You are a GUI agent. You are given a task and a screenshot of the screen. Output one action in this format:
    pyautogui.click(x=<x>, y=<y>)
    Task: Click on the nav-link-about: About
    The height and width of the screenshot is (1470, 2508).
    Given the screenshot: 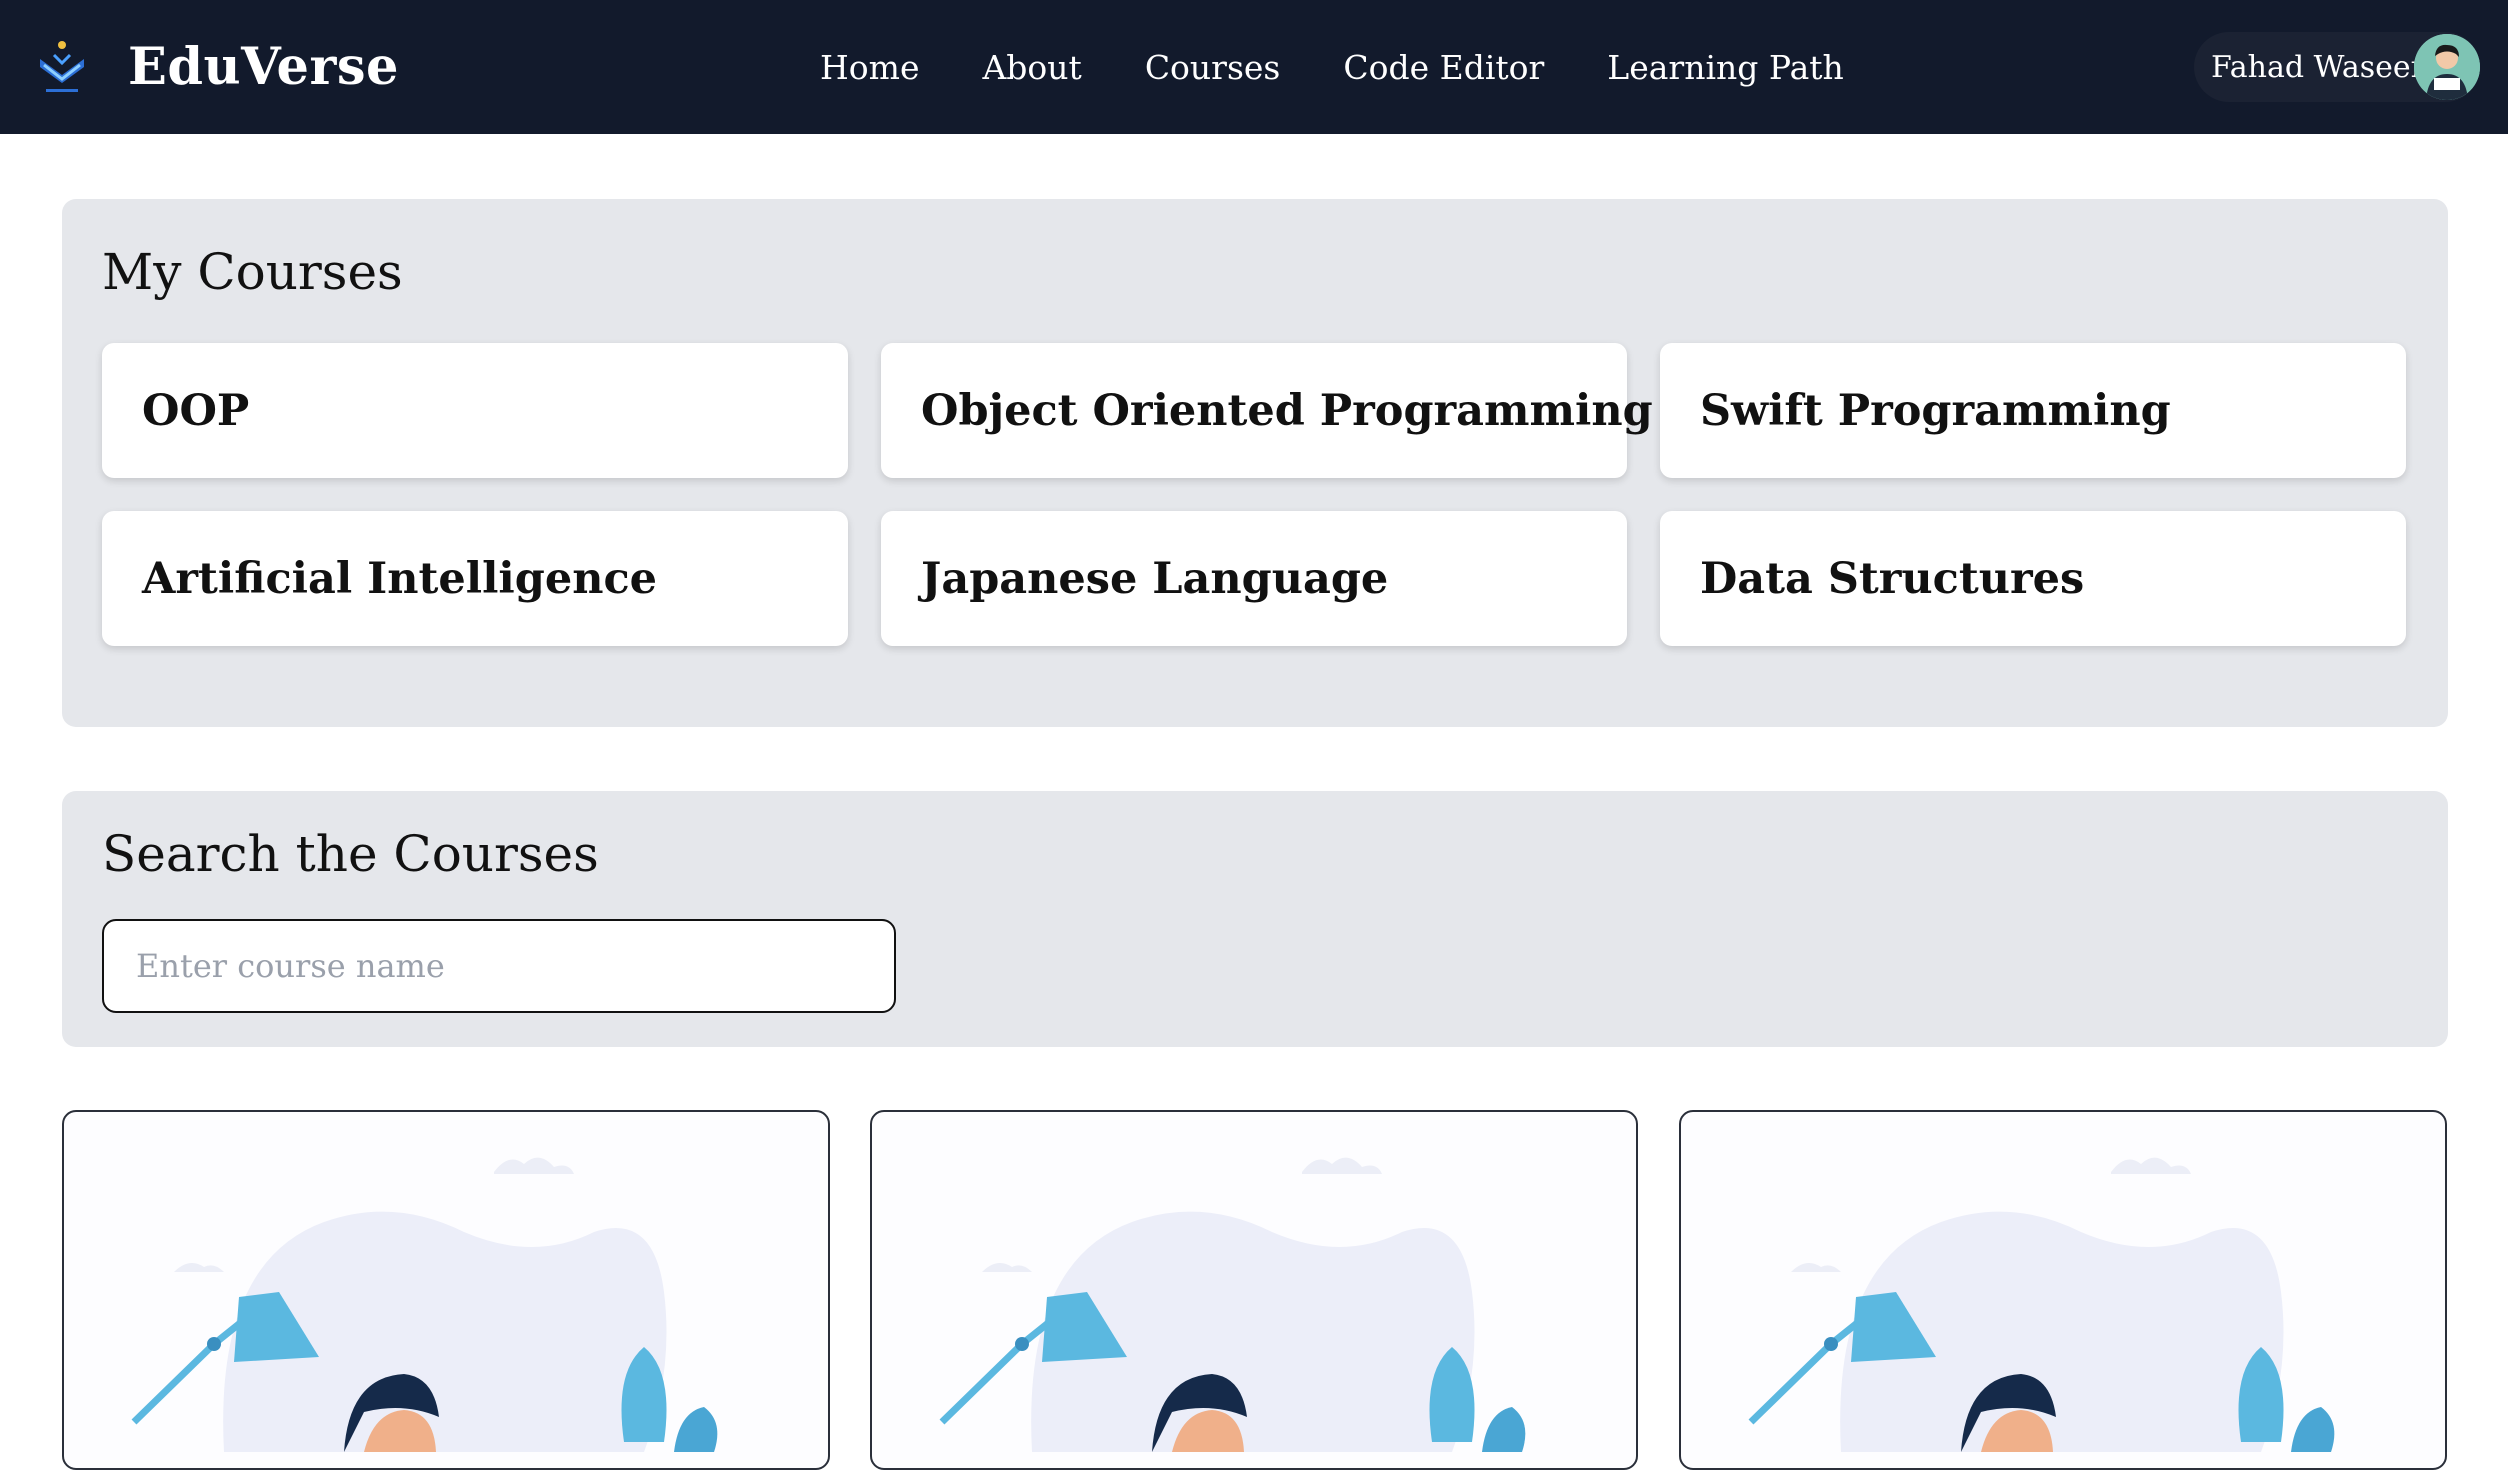 What is the action you would take?
    pyautogui.click(x=1031, y=67)
    